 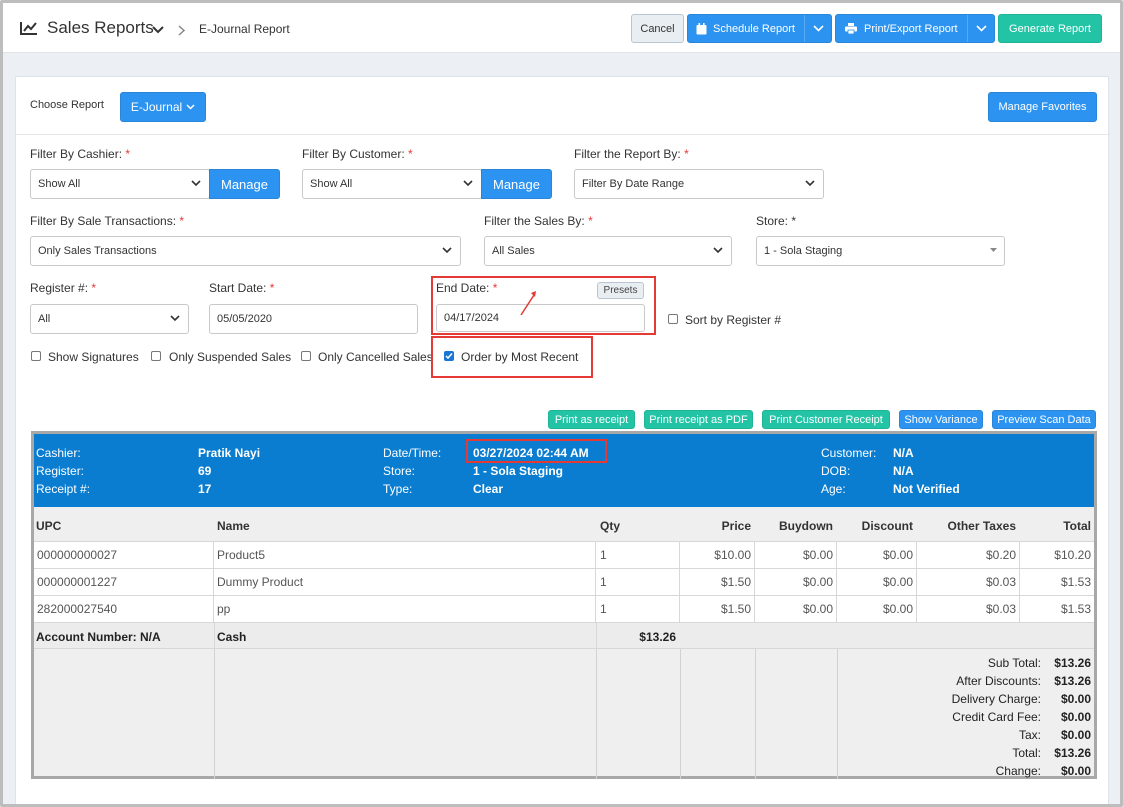 I want to click on start-date-label: Start Date: *, so click(x=242, y=288).